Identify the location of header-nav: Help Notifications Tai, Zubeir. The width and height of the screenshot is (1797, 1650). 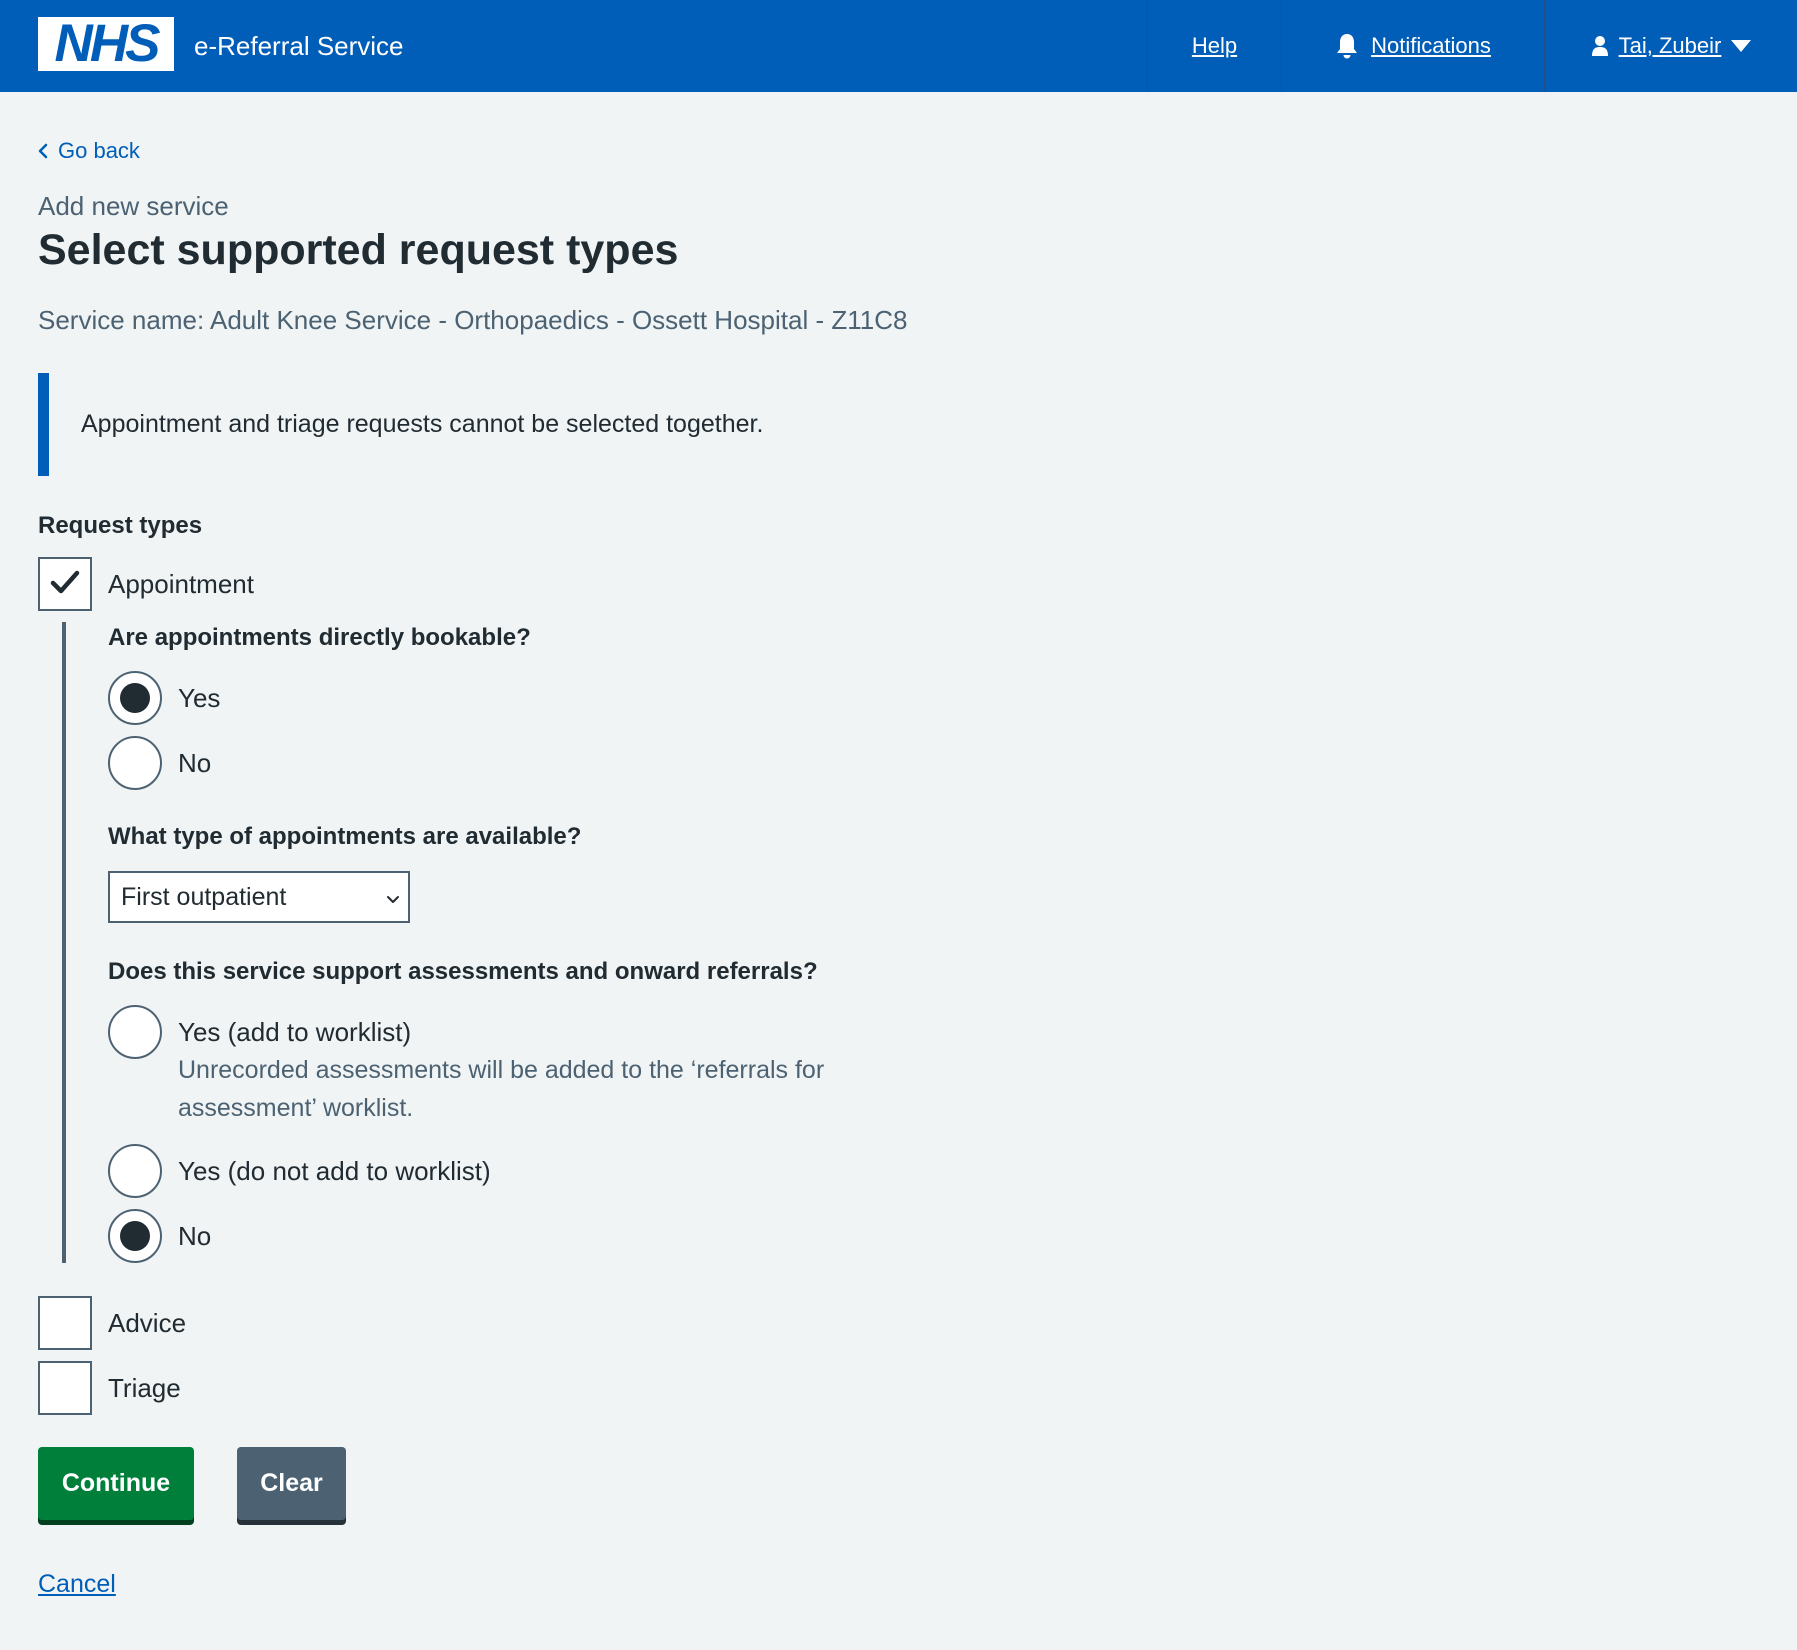
(1472, 46).